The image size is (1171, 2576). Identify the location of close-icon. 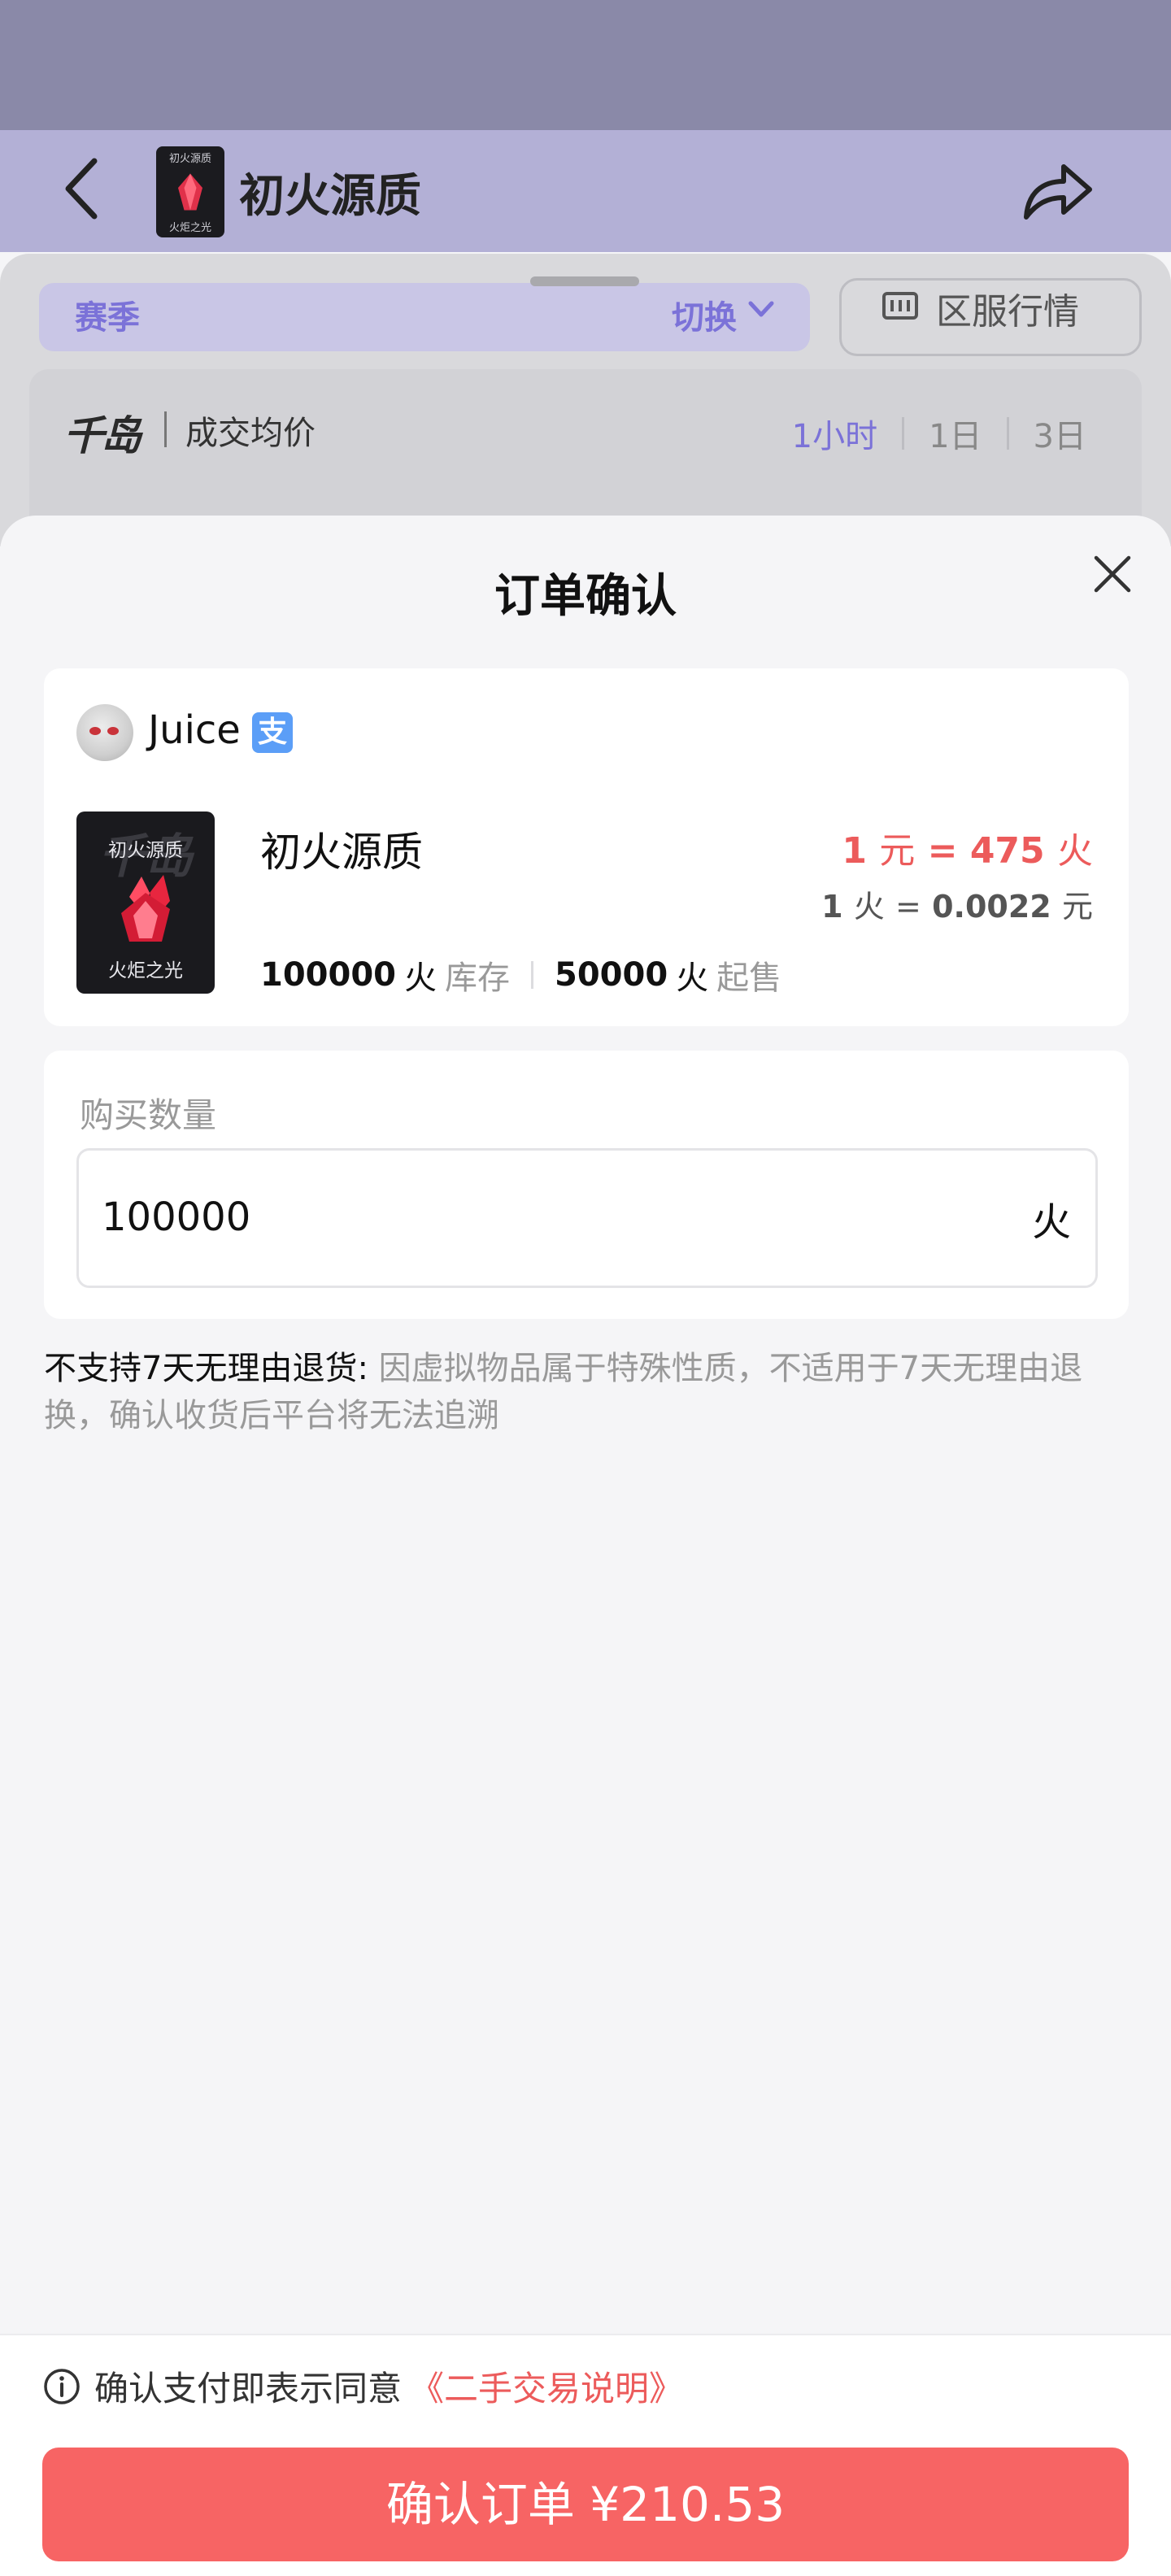
(1112, 574).